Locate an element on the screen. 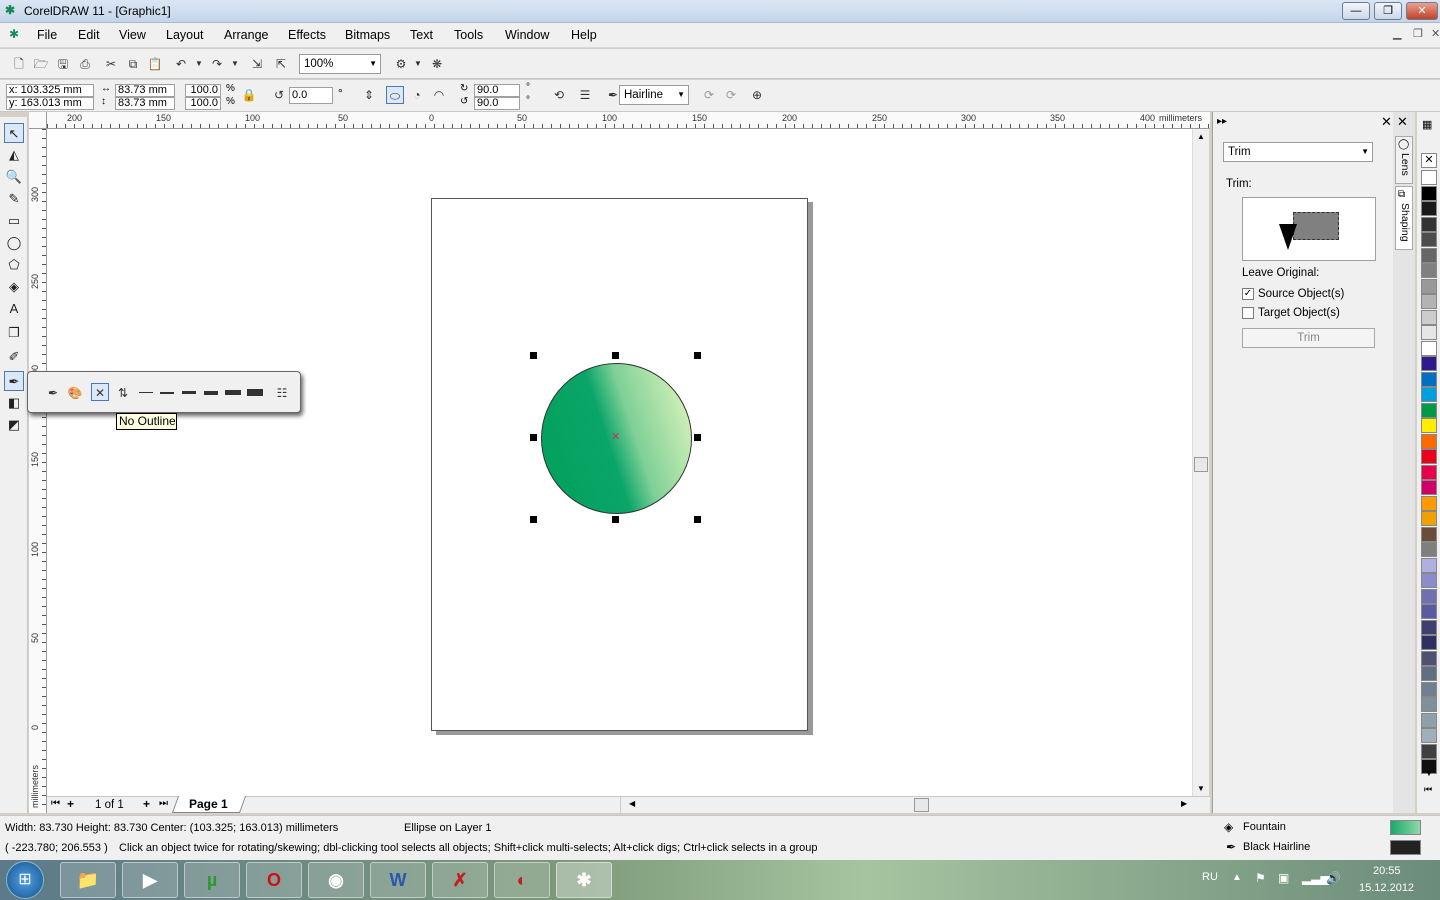 The width and height of the screenshot is (1440, 900). rotation-field: 0.0 is located at coordinates (311, 95).